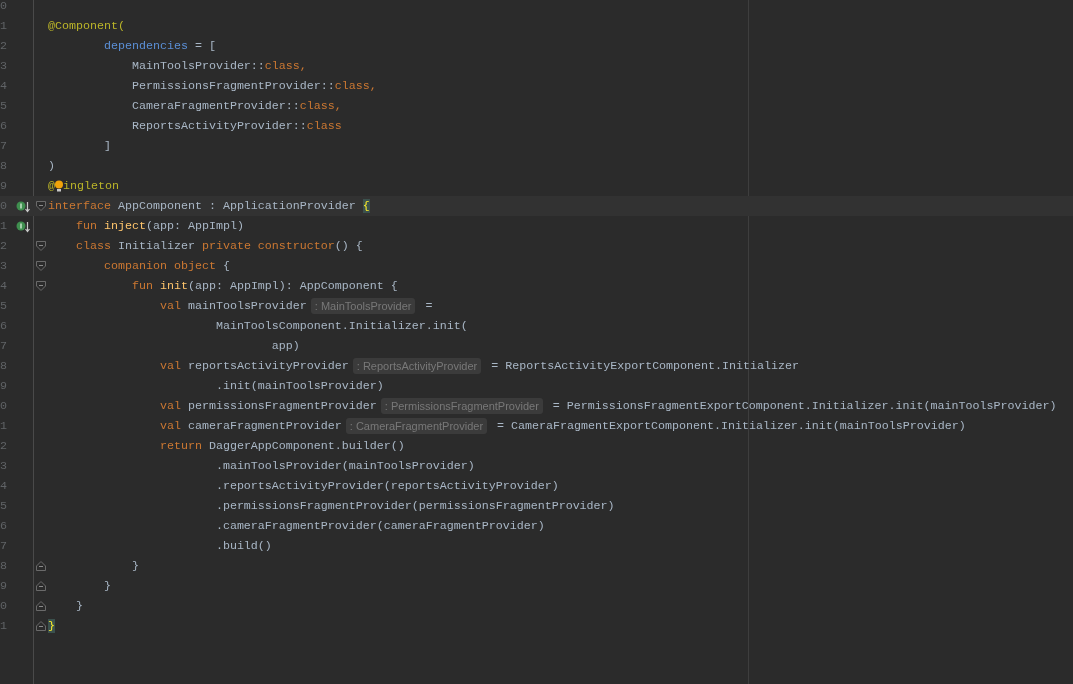 The height and width of the screenshot is (684, 1073). What do you see at coordinates (282, 446) in the screenshot?
I see `code-text: return DaggerAppComponent.builder()` at bounding box center [282, 446].